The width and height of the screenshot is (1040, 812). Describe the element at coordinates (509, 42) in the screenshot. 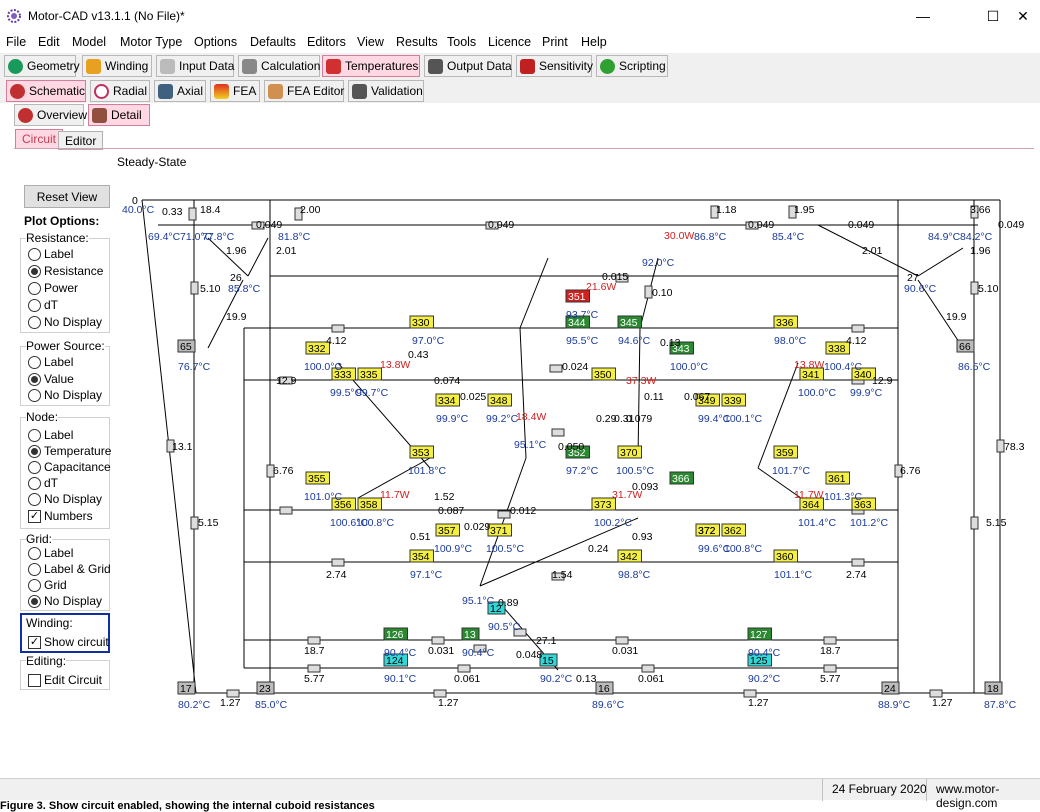

I see `menu-licence: Licence` at that location.